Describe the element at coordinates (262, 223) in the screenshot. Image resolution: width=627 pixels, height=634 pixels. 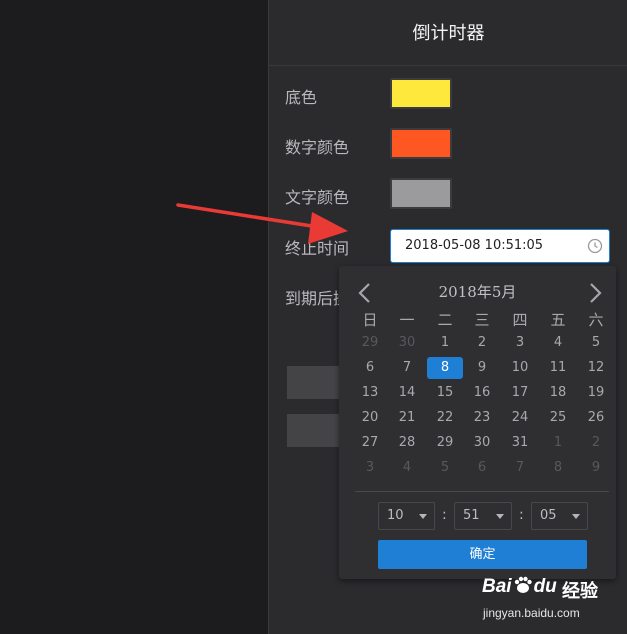
I see `arrow-annotation-icon` at that location.